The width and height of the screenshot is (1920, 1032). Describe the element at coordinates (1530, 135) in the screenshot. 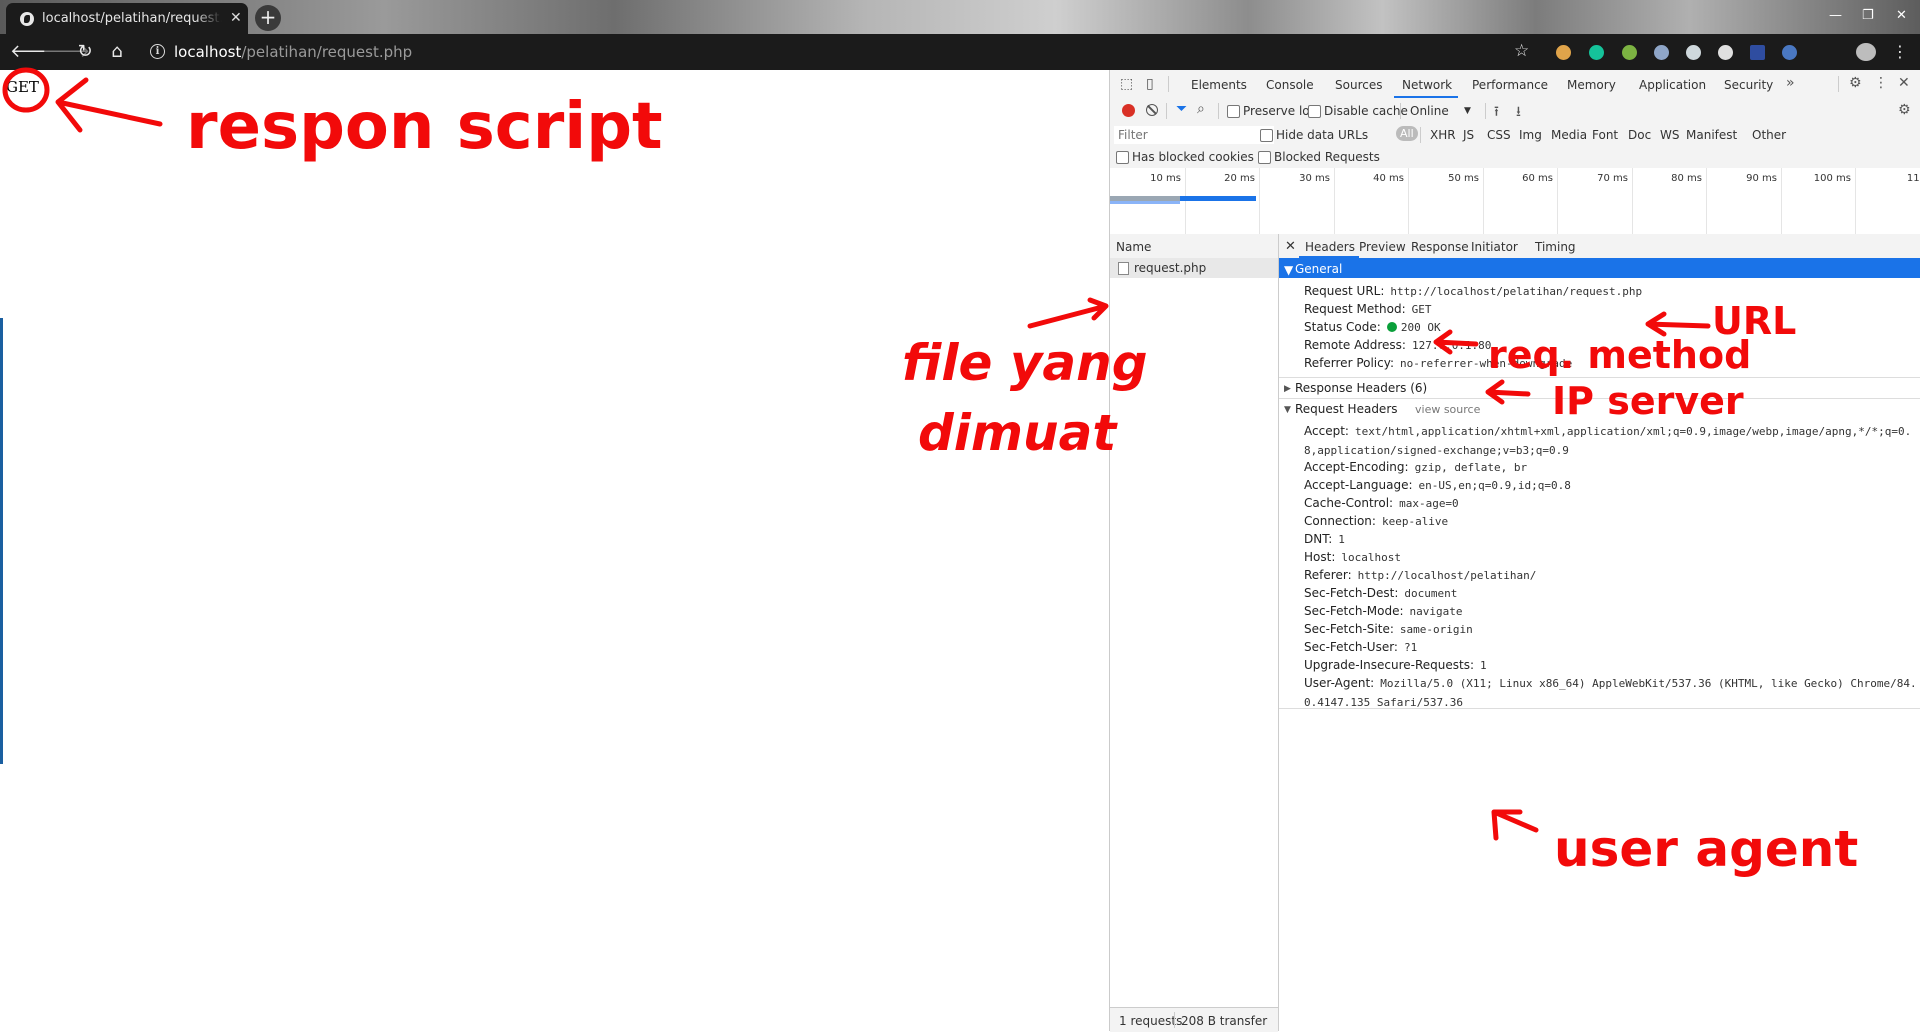

I see `type-filter-img: Img` at that location.